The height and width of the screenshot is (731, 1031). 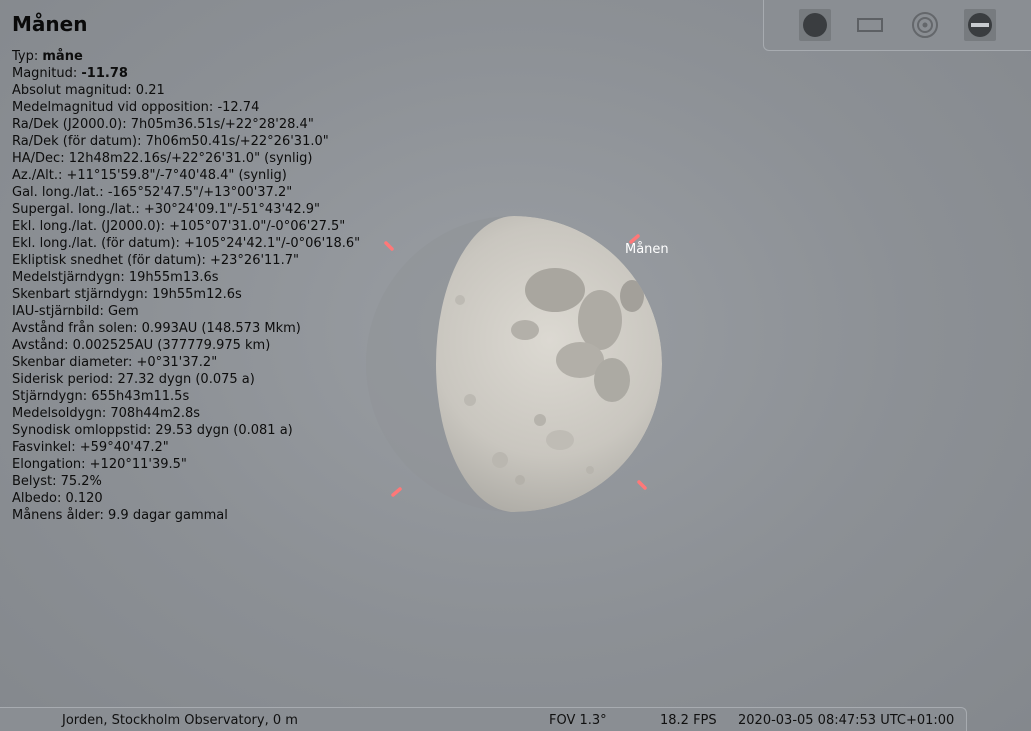 What do you see at coordinates (231, 209) in the screenshot?
I see `info-value: +30°24'09.1"/-51°43'42.9"` at bounding box center [231, 209].